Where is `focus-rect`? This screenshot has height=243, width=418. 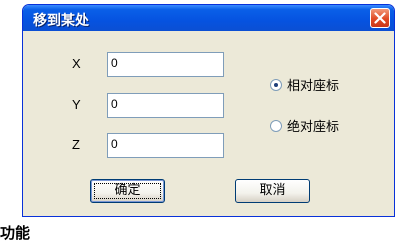
focus-rect is located at coordinates (127, 191).